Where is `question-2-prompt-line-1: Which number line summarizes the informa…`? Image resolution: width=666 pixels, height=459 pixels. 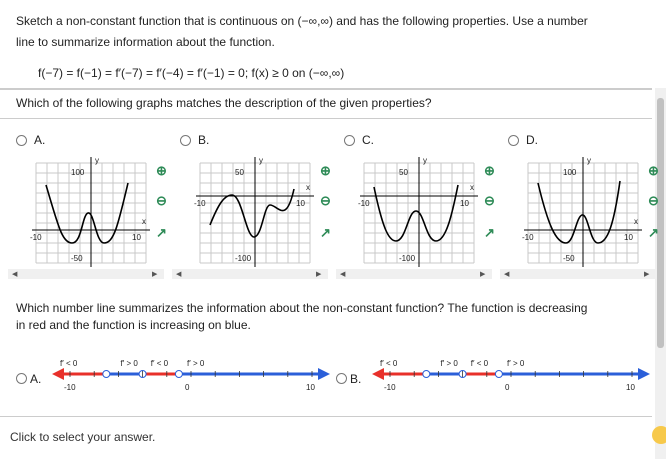
question-2-prompt-line-1: Which number line summarizes the informa… is located at coordinates (302, 308).